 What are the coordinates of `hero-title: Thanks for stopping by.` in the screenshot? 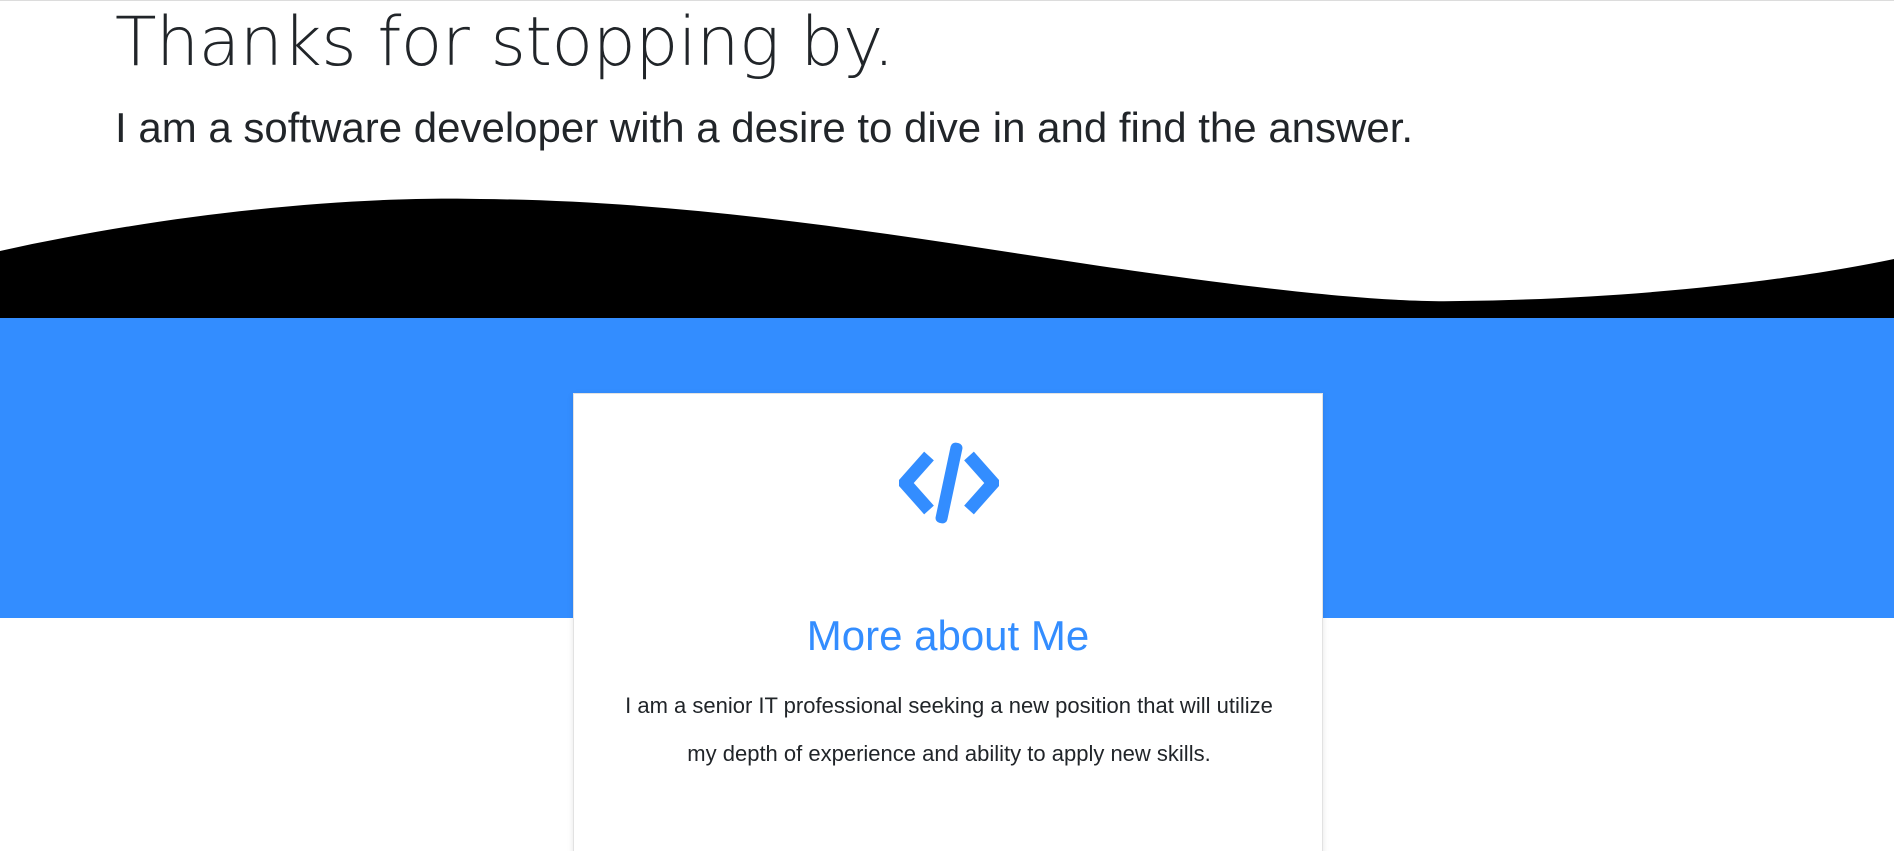 It's located at (505, 42).